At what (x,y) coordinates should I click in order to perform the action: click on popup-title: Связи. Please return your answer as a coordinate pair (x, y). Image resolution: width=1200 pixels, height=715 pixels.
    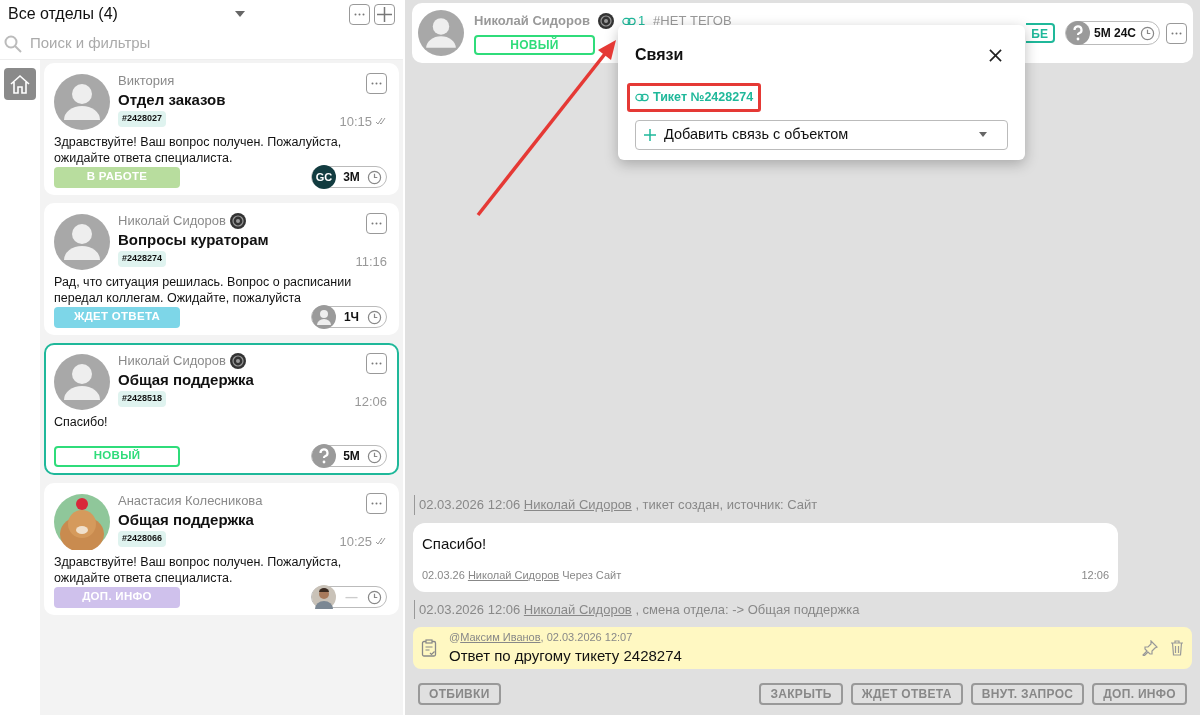
    Looking at the image, I should click on (659, 55).